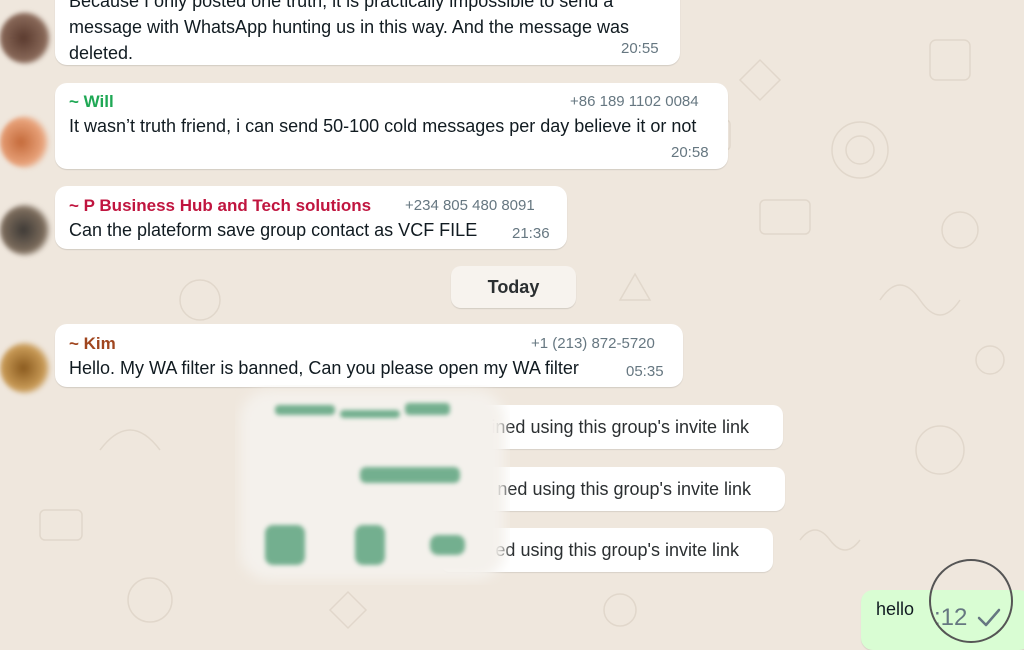  I want to click on outgoing-text: hello, so click(895, 609).